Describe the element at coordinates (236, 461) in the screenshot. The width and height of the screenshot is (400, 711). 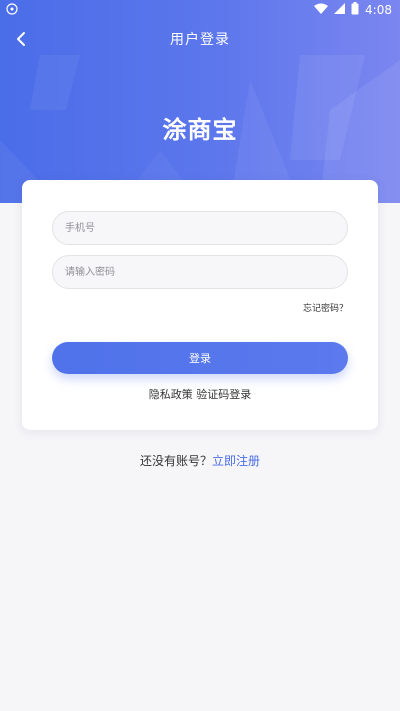
I see `register-link: 立即注册` at that location.